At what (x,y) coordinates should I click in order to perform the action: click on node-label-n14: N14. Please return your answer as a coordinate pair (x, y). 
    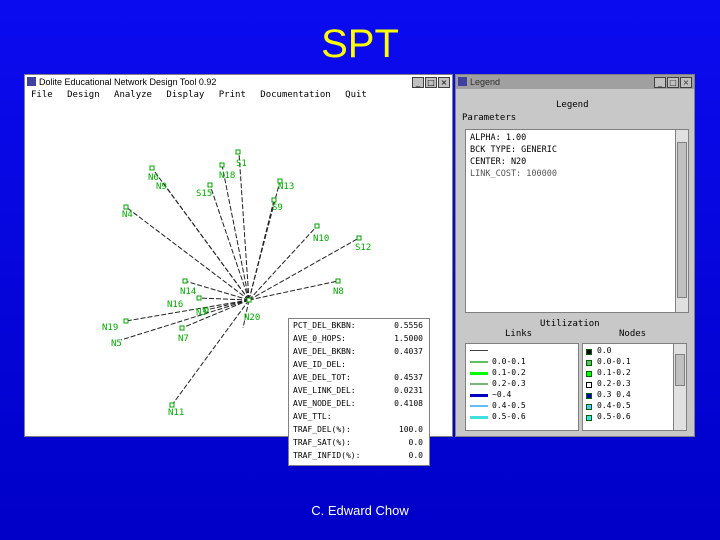
    Looking at the image, I should click on (188, 292).